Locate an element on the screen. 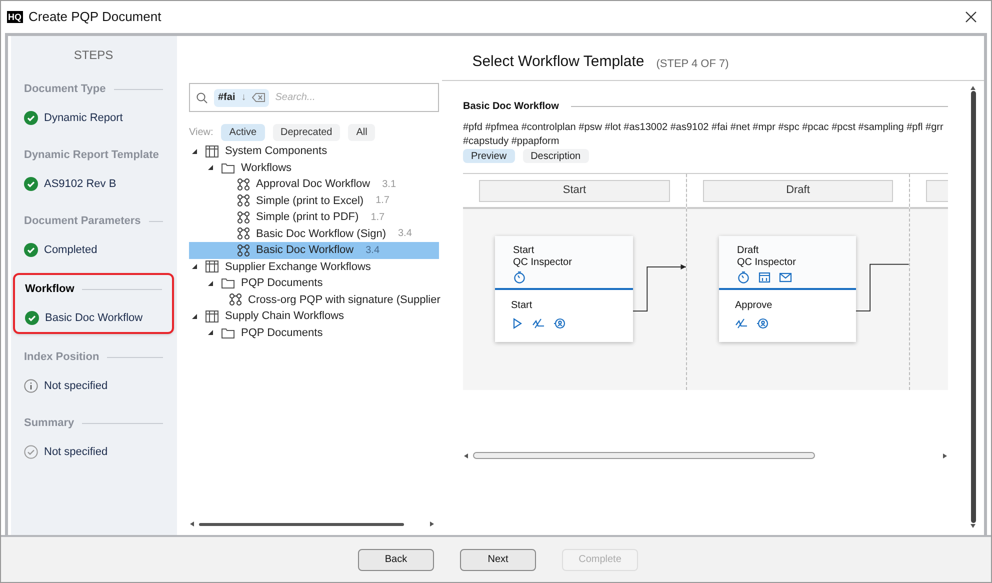  step-title: Workflow is located at coordinates (49, 289).